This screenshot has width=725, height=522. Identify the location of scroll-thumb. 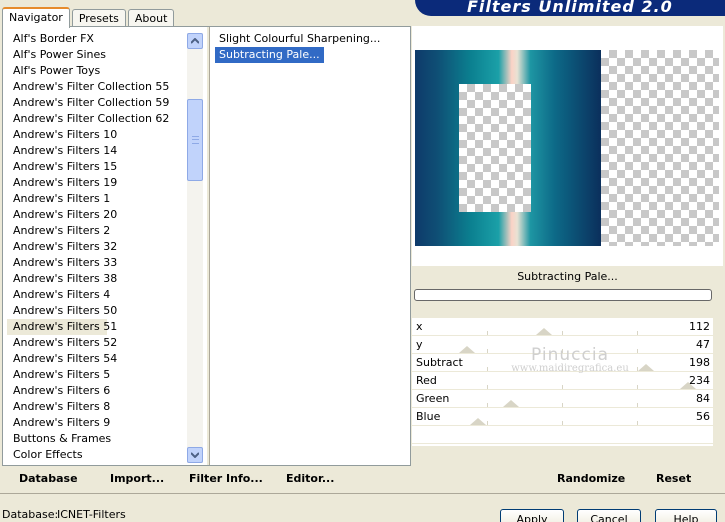
(195, 140).